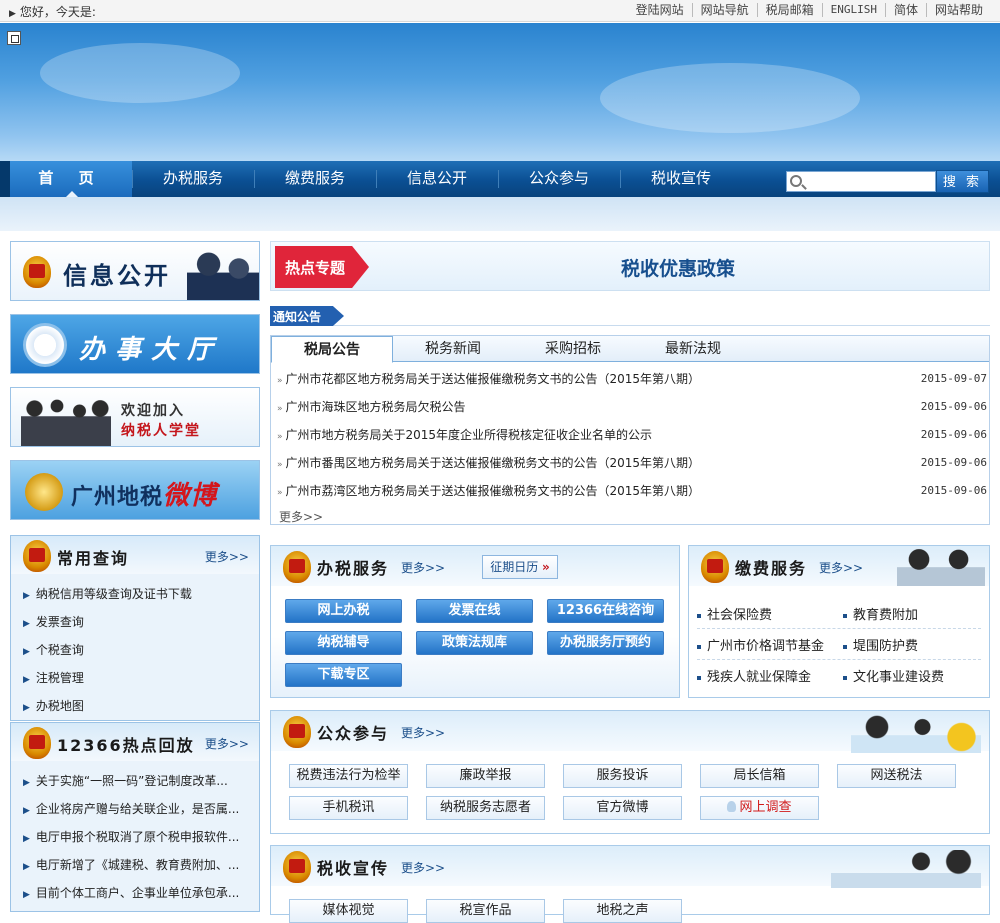 The height and width of the screenshot is (923, 1000). I want to click on help-link: 网站帮助, so click(958, 10).